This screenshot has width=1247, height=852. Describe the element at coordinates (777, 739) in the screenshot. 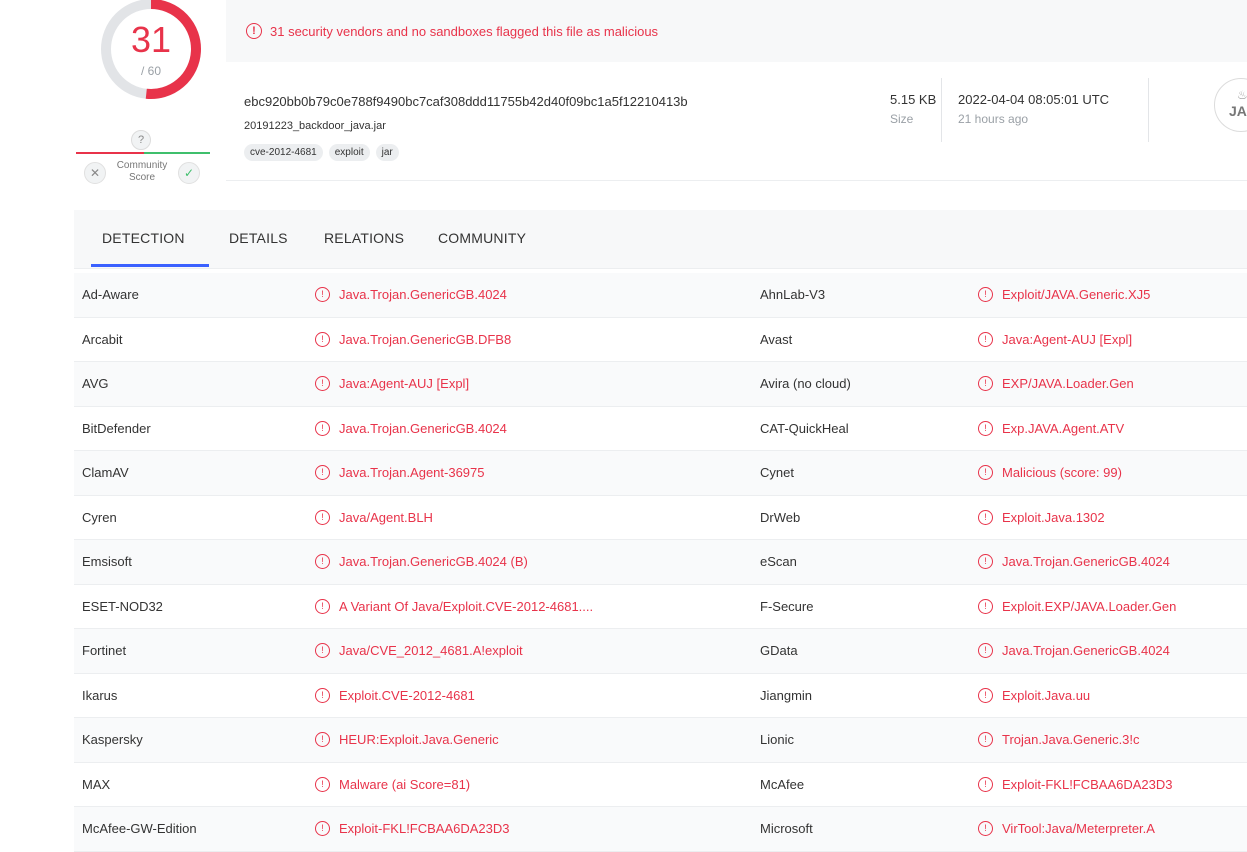

I see `engine-name: Lionic` at that location.